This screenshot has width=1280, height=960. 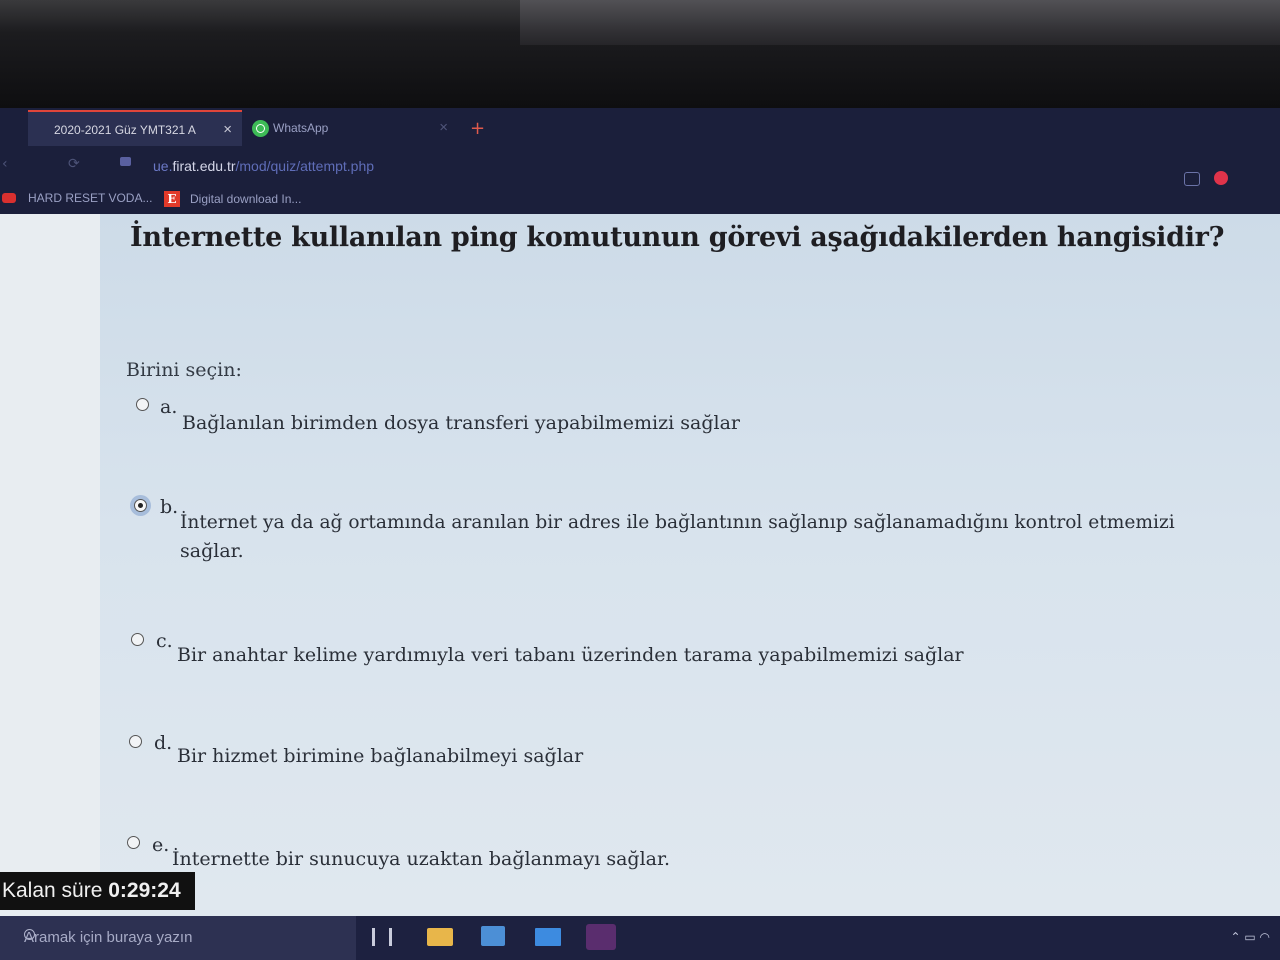 I want to click on quiz-timer: Kalan süre 0:29:24, so click(x=97, y=891).